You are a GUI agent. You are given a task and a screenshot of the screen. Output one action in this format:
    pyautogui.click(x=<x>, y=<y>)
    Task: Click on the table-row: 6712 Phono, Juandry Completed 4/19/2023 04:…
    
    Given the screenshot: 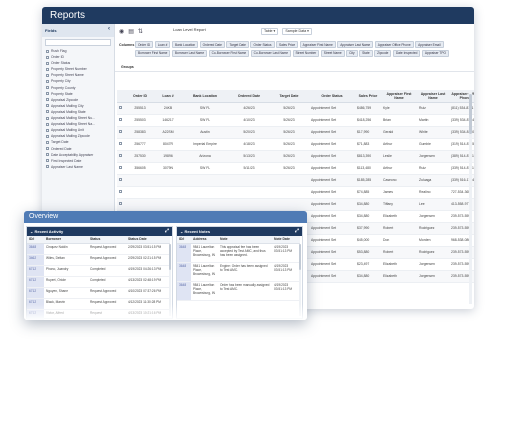 What is the action you would take?
    pyautogui.click(x=98, y=271)
    